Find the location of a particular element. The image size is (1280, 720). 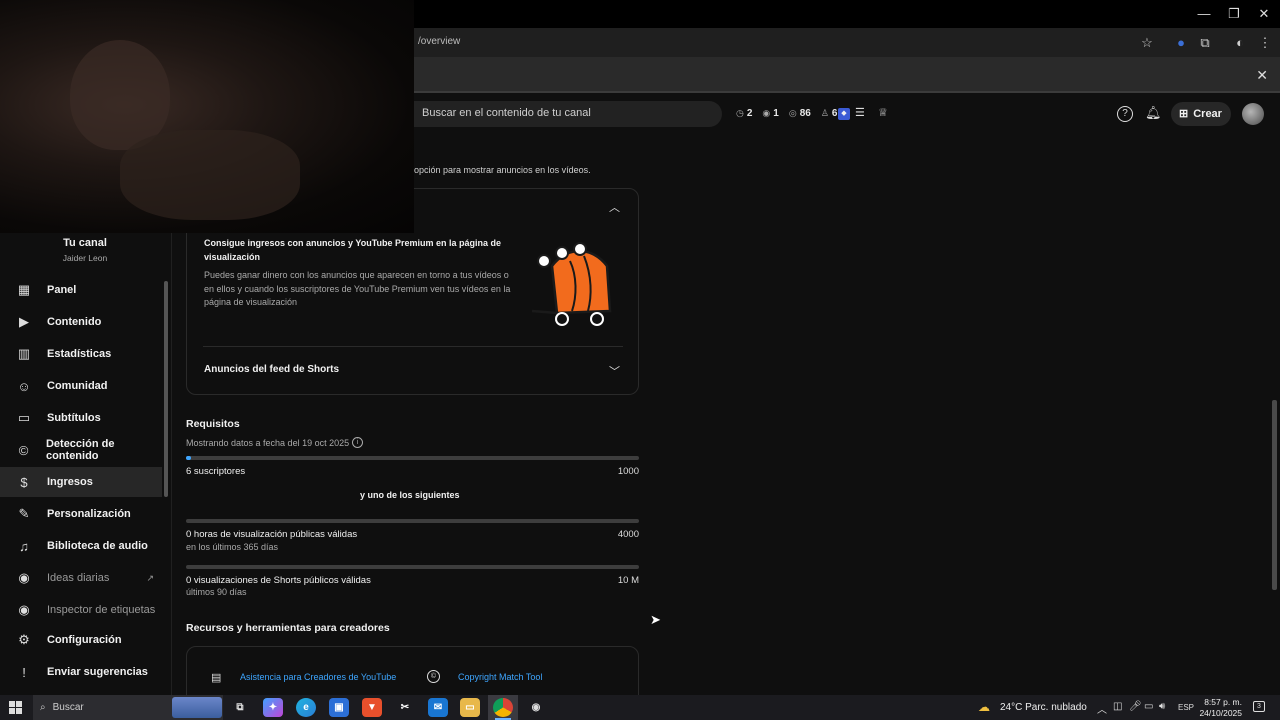

tag-inspector-icon: ◉ is located at coordinates (24, 609).